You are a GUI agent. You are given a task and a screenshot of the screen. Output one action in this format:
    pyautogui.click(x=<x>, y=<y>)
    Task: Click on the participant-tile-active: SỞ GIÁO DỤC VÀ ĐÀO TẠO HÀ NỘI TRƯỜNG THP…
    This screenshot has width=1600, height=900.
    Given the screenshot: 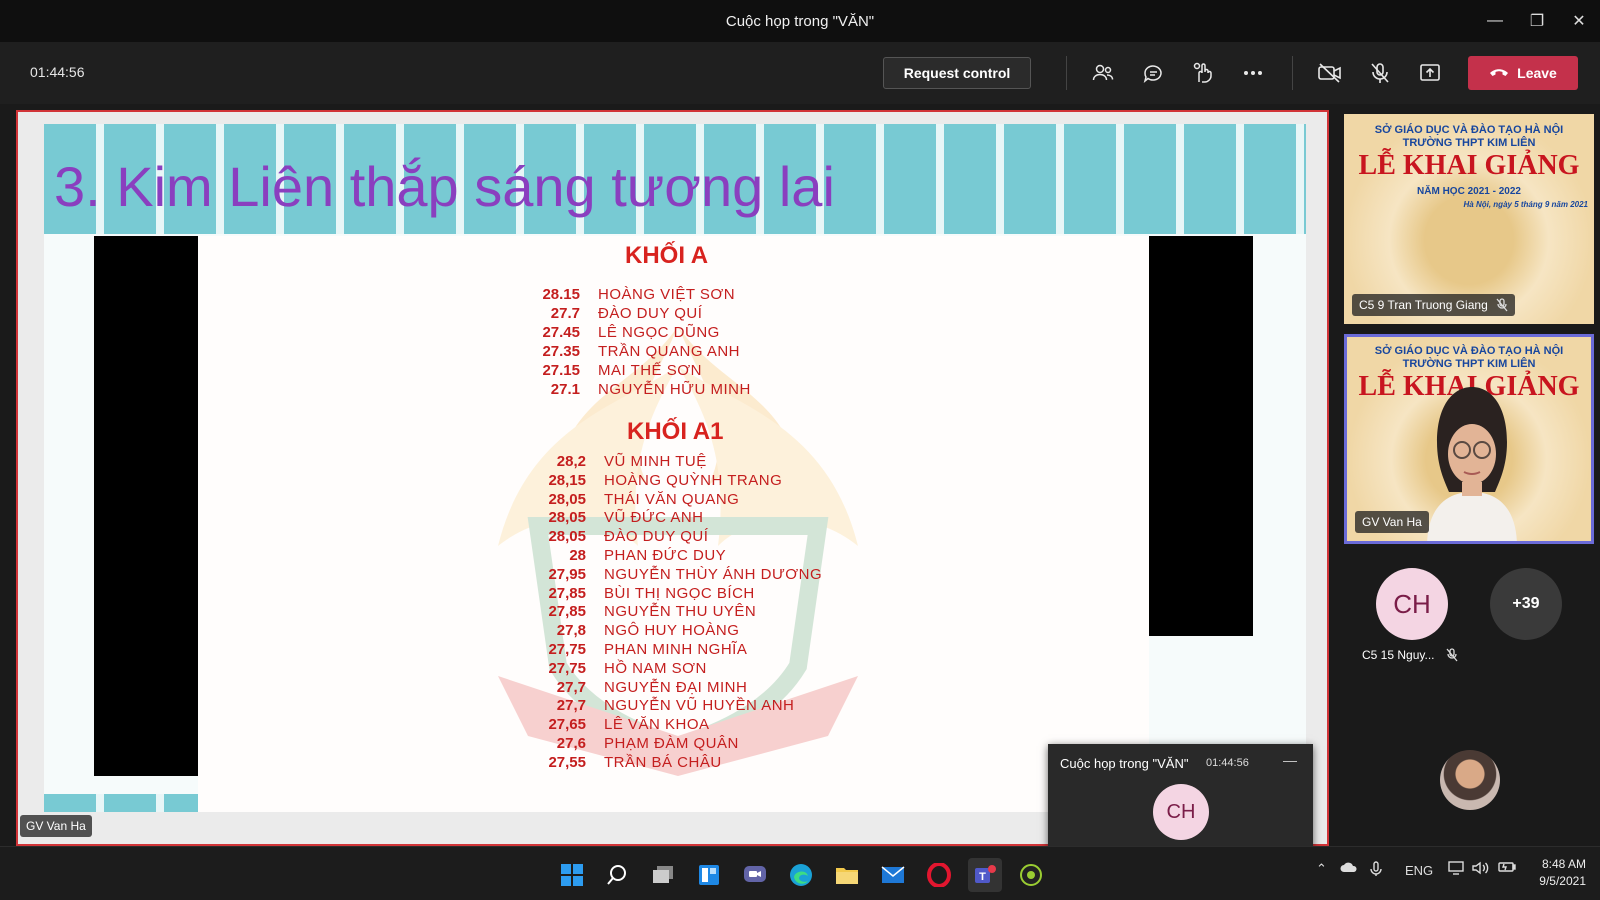 What is the action you would take?
    pyautogui.click(x=1469, y=439)
    